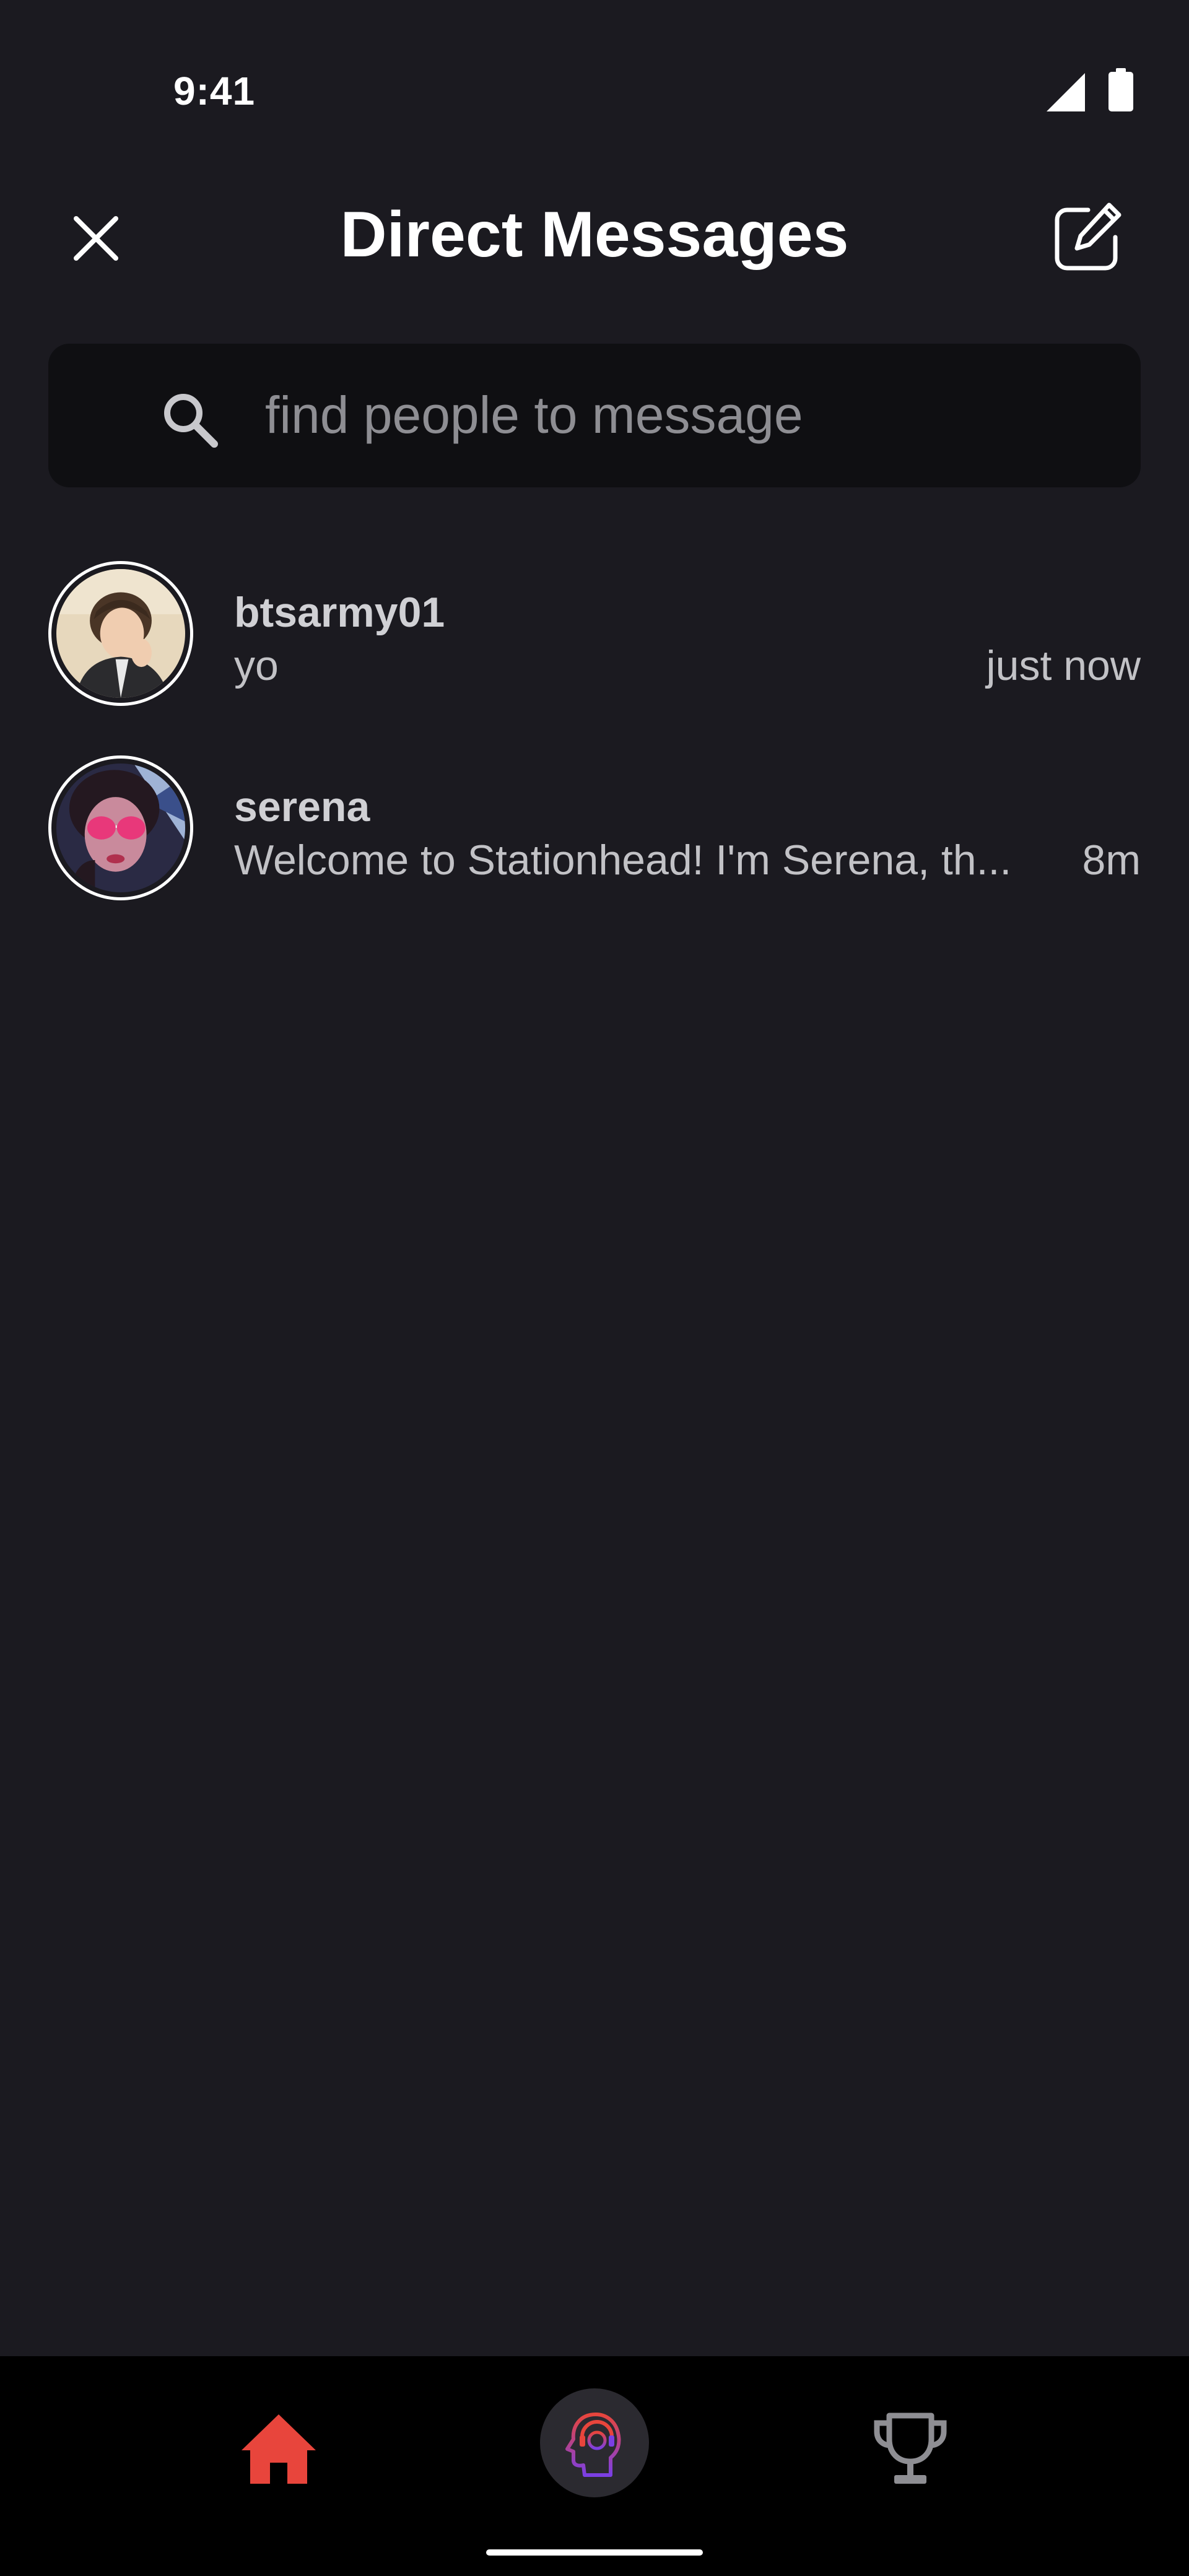  What do you see at coordinates (1120, 89) in the screenshot?
I see `battery-icon` at bounding box center [1120, 89].